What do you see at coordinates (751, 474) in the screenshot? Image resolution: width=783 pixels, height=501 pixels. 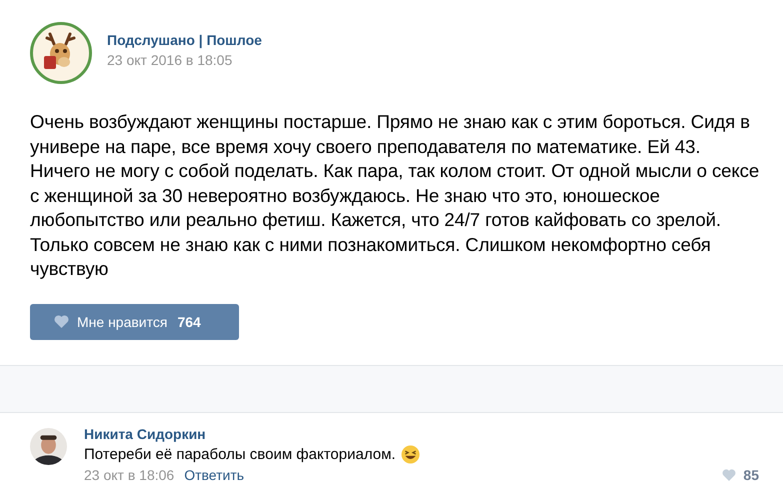 I see `like-count: 85` at bounding box center [751, 474].